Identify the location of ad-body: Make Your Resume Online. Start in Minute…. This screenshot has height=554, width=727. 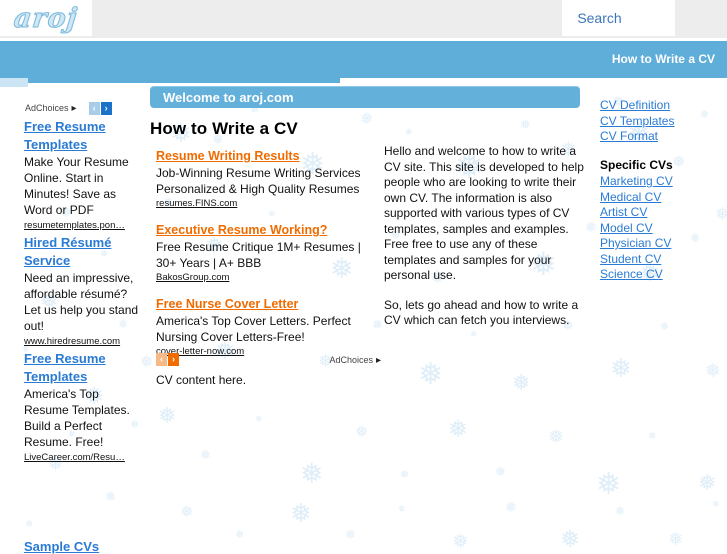
(76, 186).